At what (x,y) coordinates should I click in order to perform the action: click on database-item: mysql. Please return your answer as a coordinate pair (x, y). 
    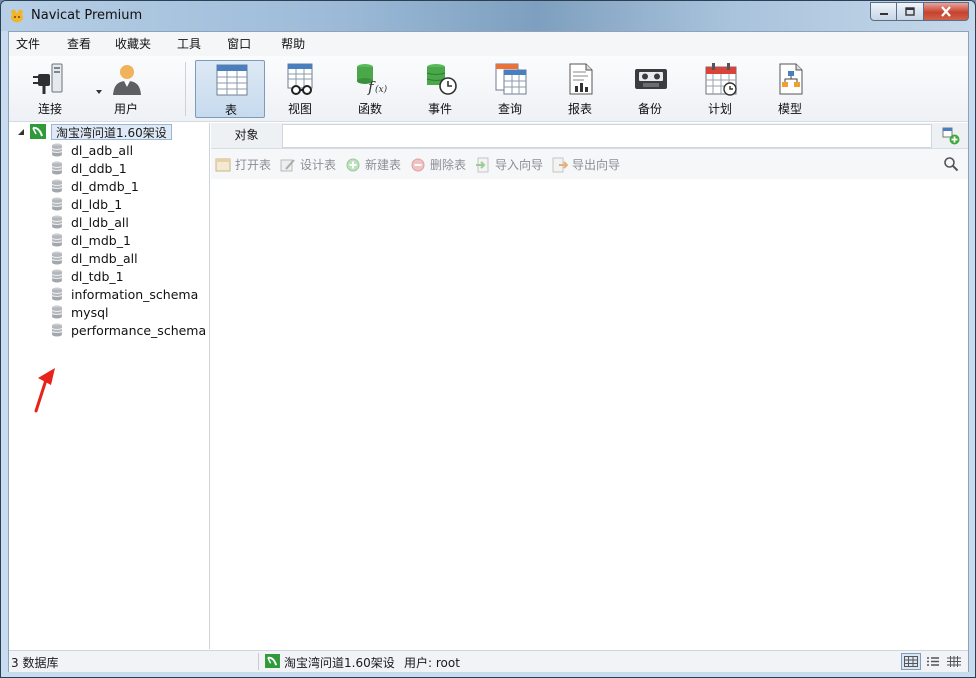
    Looking at the image, I should click on (109, 312).